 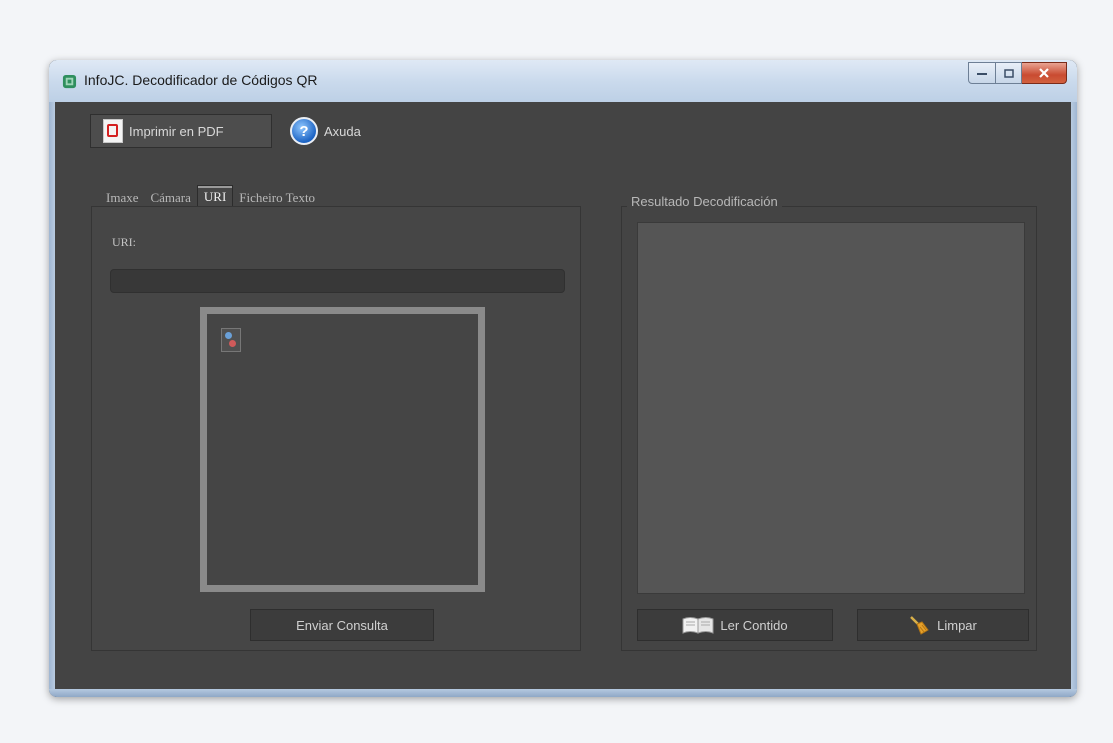 What do you see at coordinates (304, 131) in the screenshot?
I see `help-icon: ?` at bounding box center [304, 131].